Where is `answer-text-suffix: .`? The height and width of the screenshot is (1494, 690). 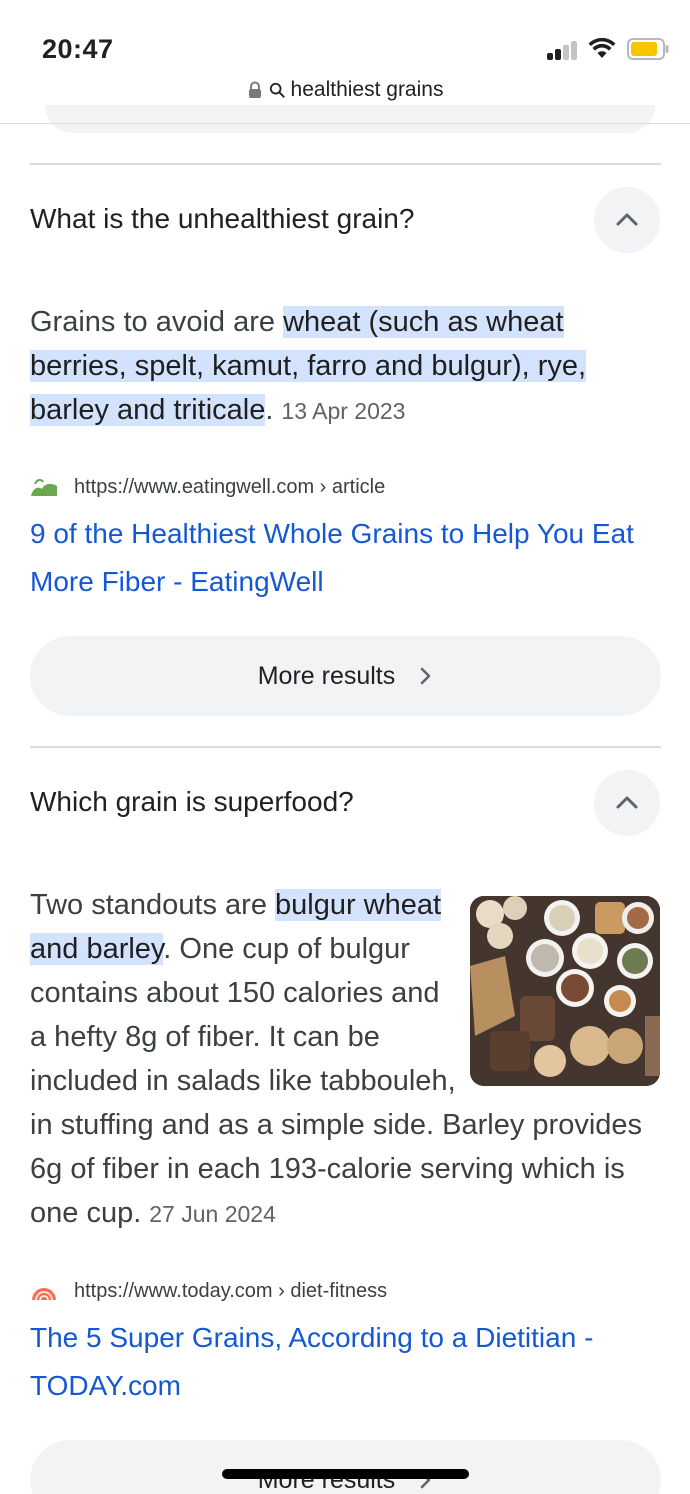
answer-text-suffix: . is located at coordinates (269, 410).